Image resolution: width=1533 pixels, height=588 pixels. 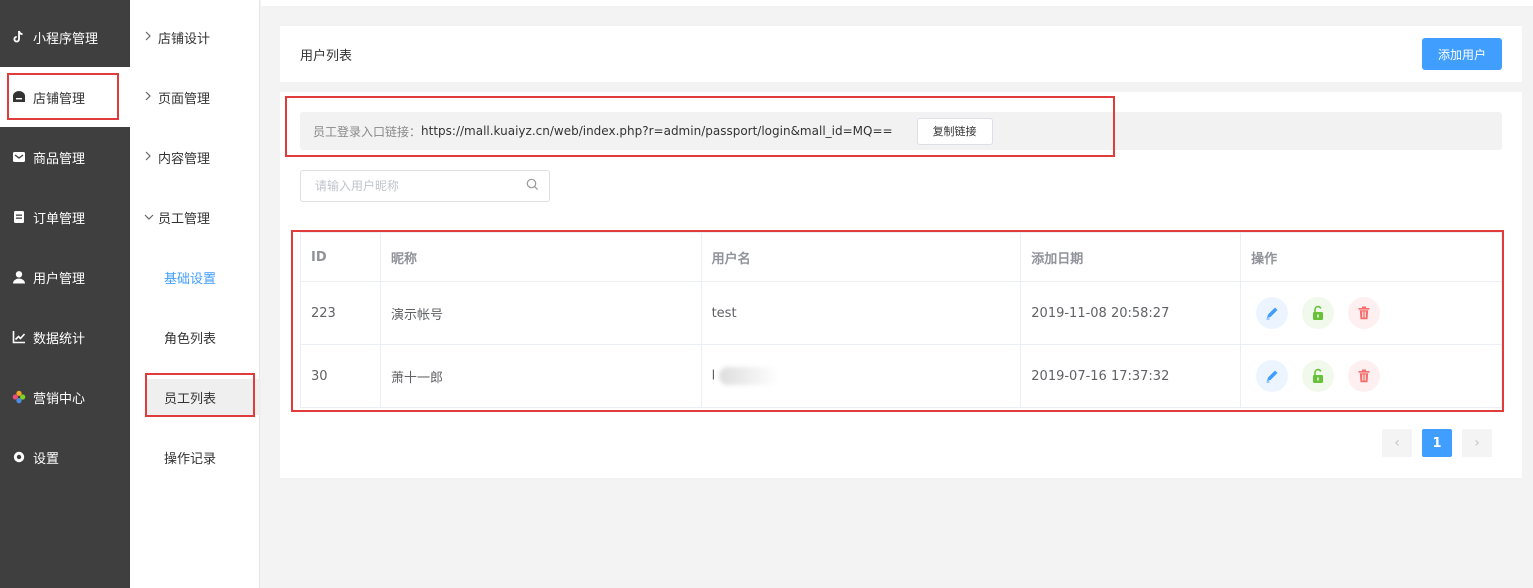 I want to click on cell-id: 223, so click(x=340, y=313).